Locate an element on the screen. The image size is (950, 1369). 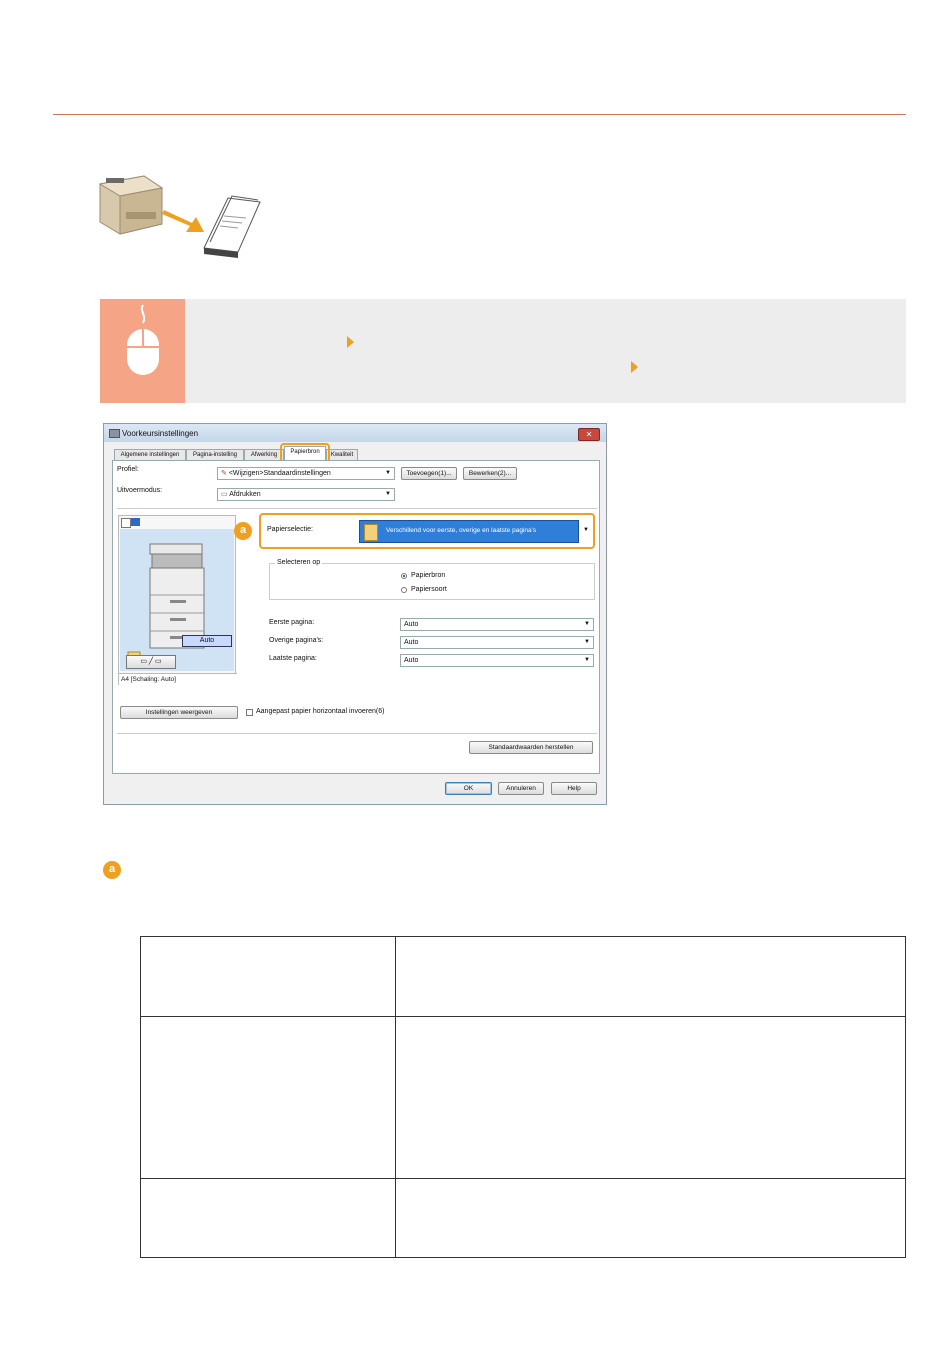
printer-small-icon: ▭ is located at coordinates (224, 494).